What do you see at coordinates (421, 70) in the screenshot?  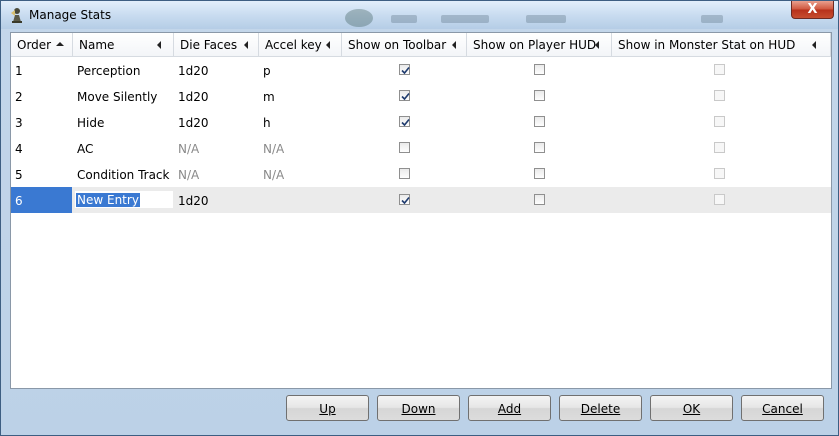 I see `table-row: 1 Perception 1d20 p` at bounding box center [421, 70].